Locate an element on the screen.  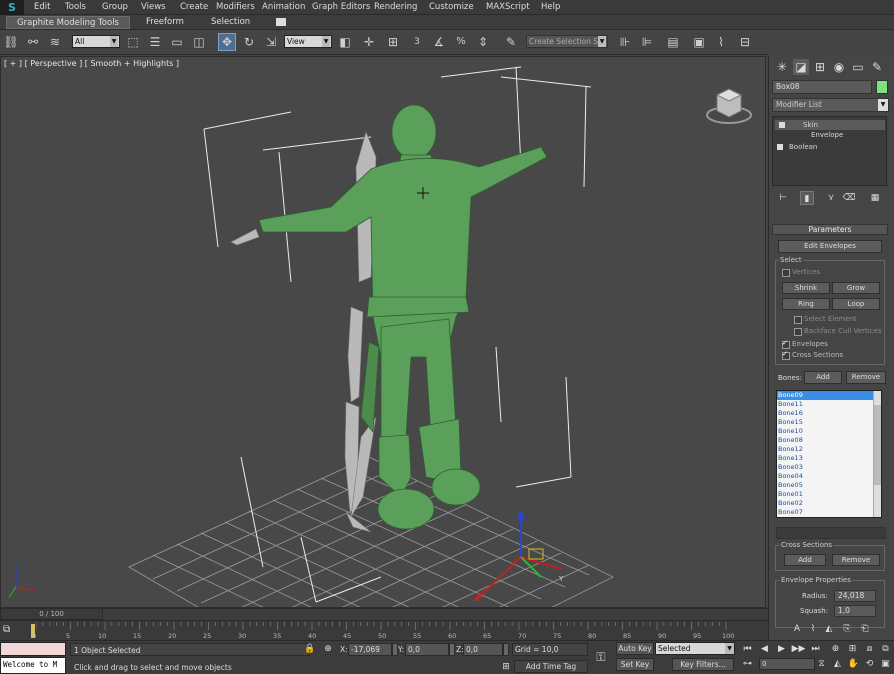
shrink-button: Shrink is located at coordinates (806, 288).